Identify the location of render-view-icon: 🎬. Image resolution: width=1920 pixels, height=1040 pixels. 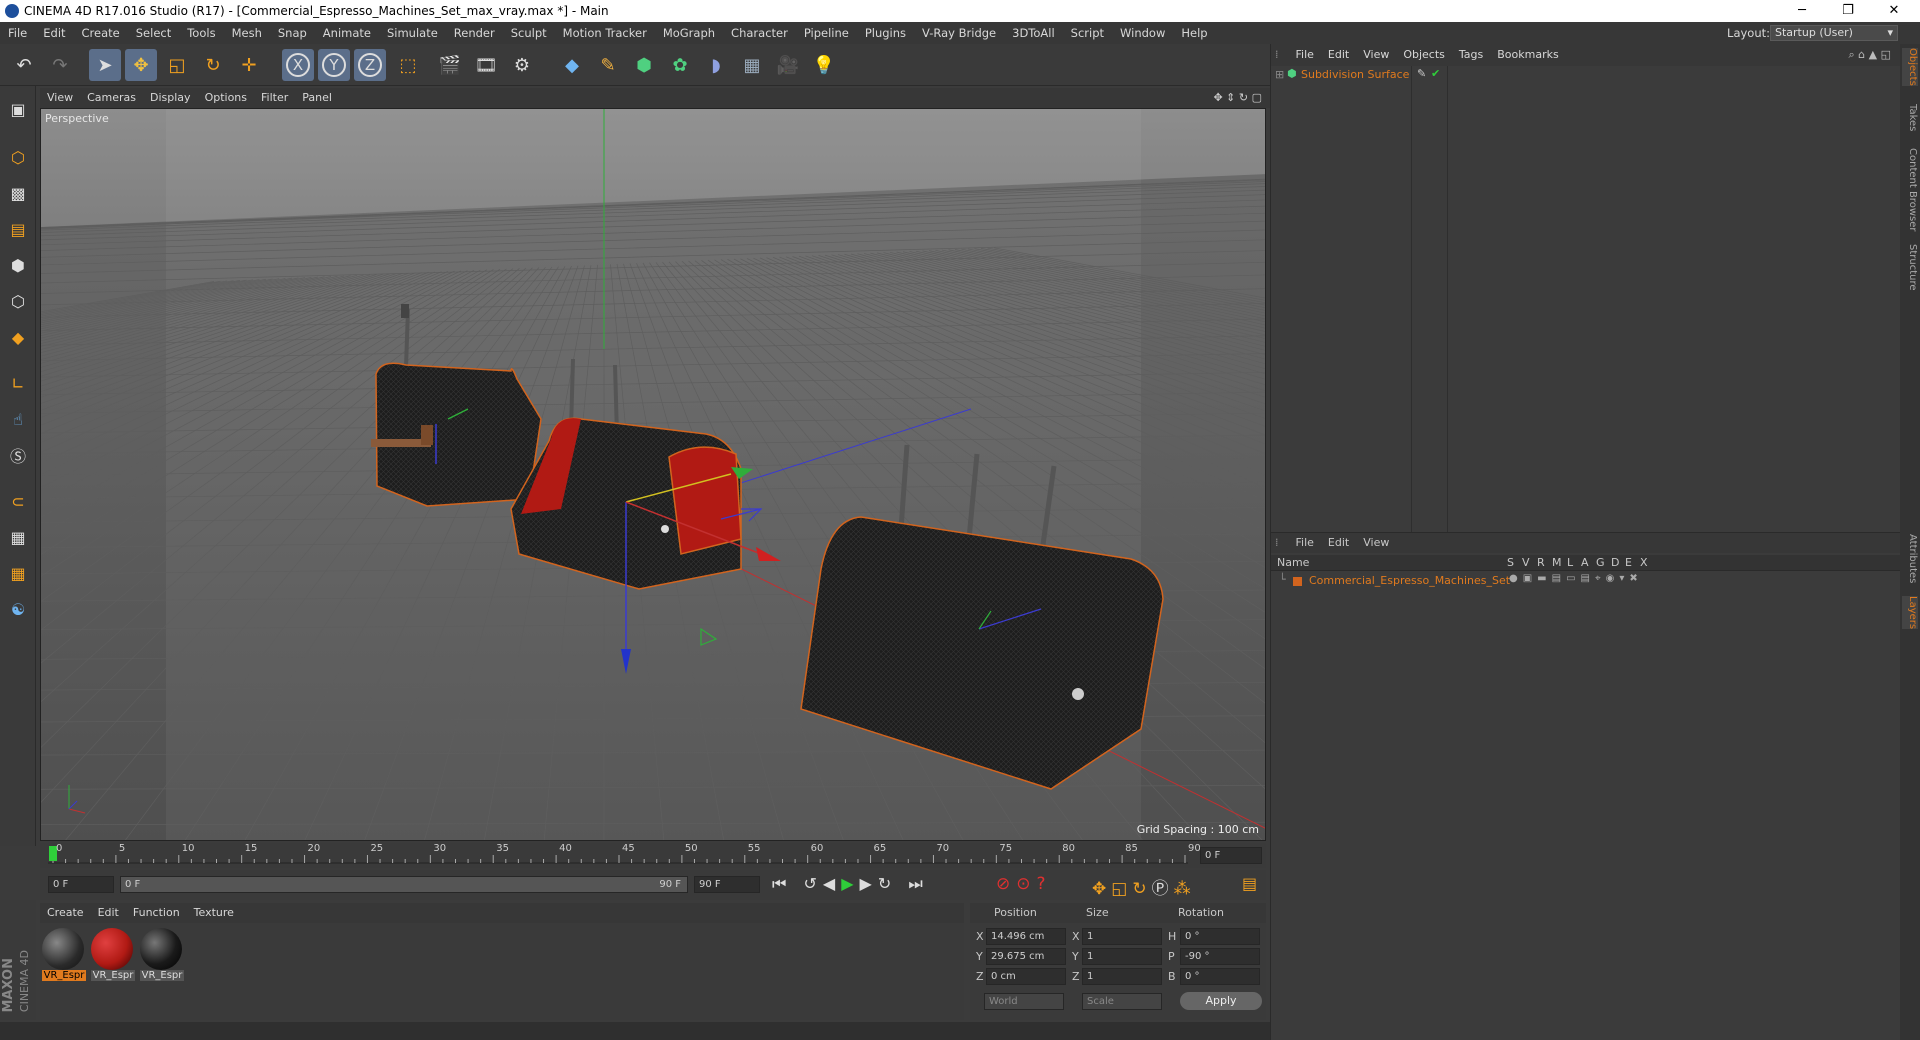
(450, 65).